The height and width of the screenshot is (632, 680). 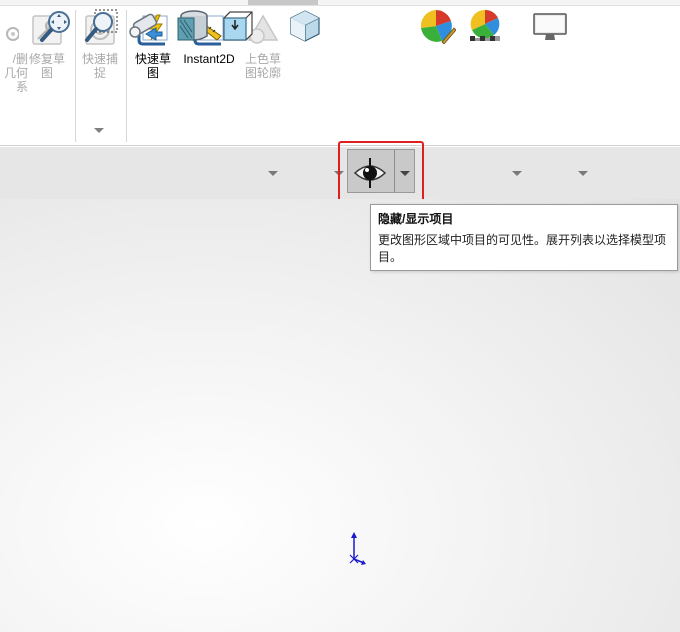 What do you see at coordinates (209, 59) in the screenshot?
I see `instant2d-label: Instant2D` at bounding box center [209, 59].